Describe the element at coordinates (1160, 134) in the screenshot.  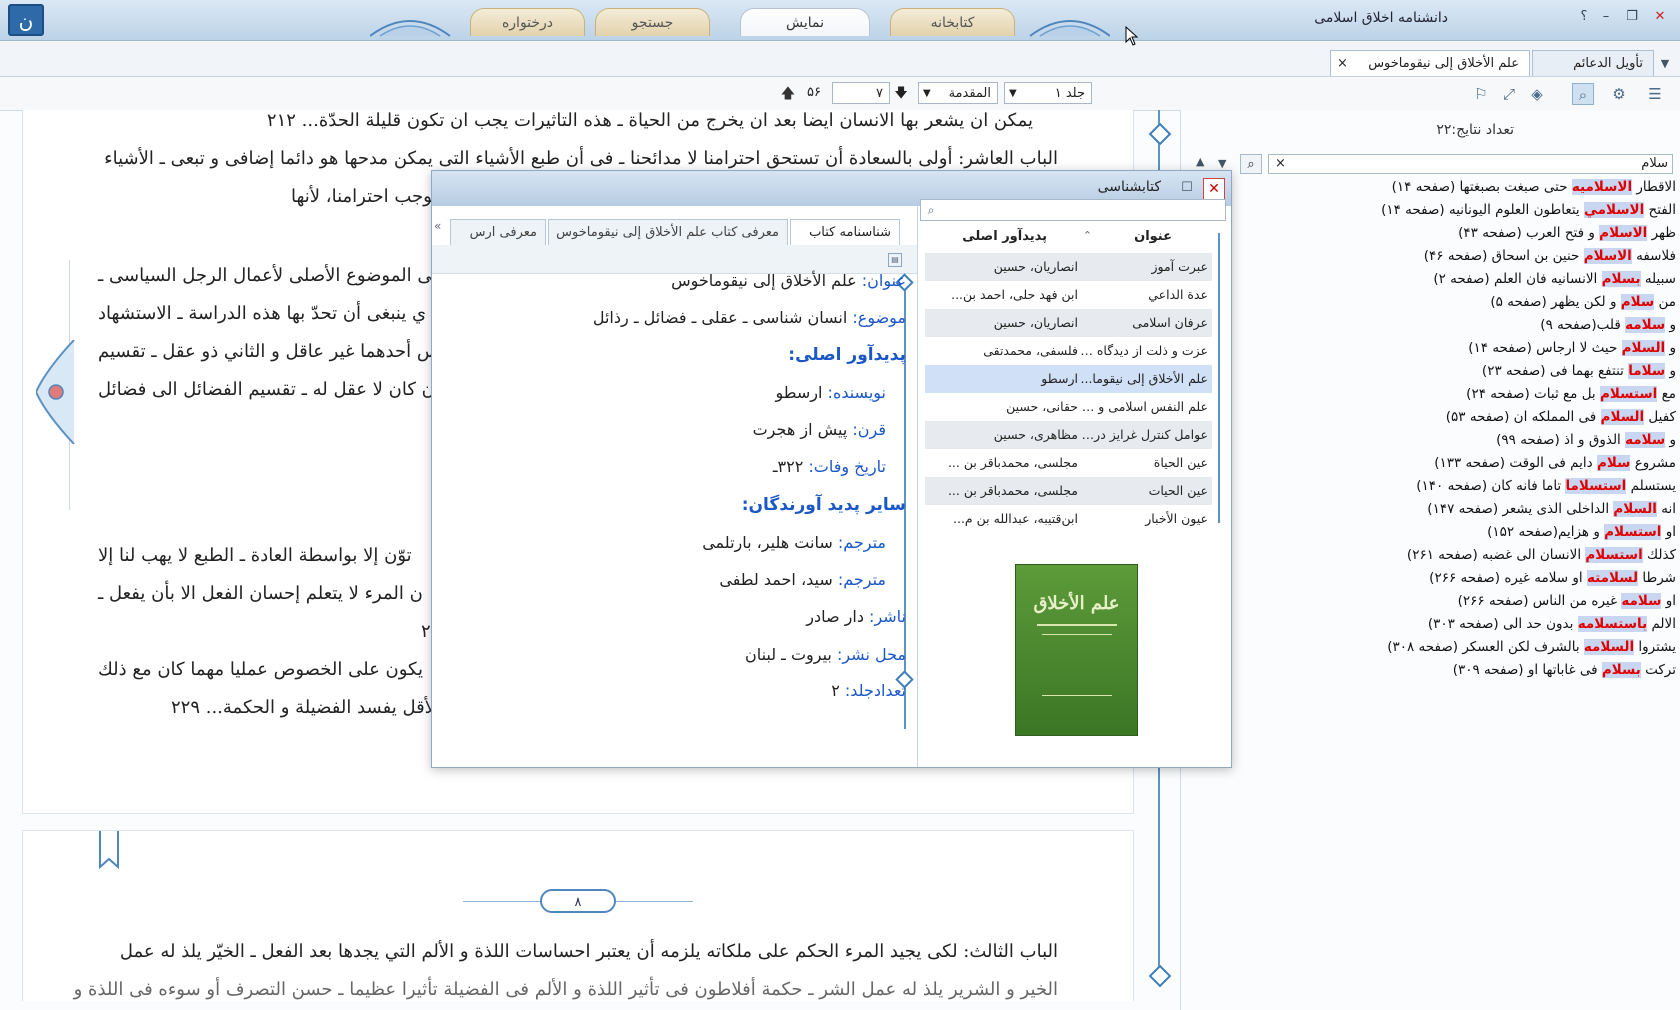
I see `scroll-top-marker-icon` at that location.